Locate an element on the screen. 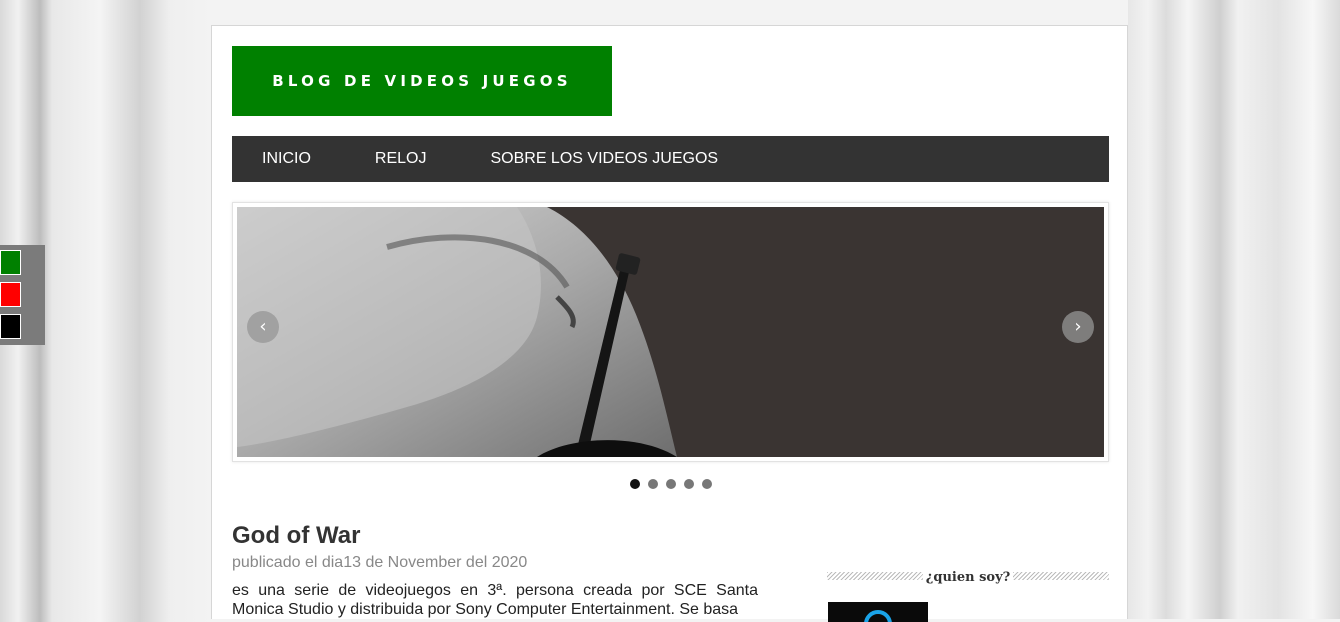 The height and width of the screenshot is (622, 1340). post-title: God of War is located at coordinates (296, 536).